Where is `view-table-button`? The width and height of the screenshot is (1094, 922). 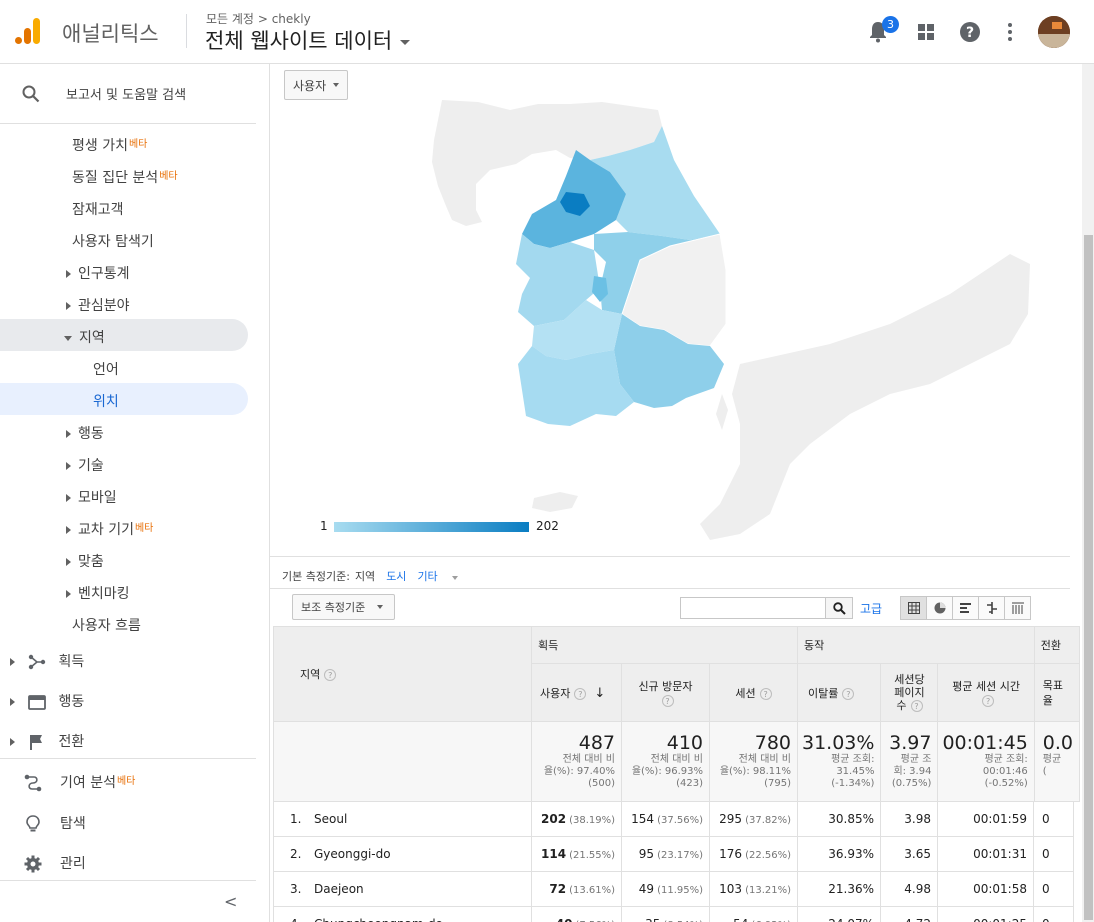 view-table-button is located at coordinates (913, 608).